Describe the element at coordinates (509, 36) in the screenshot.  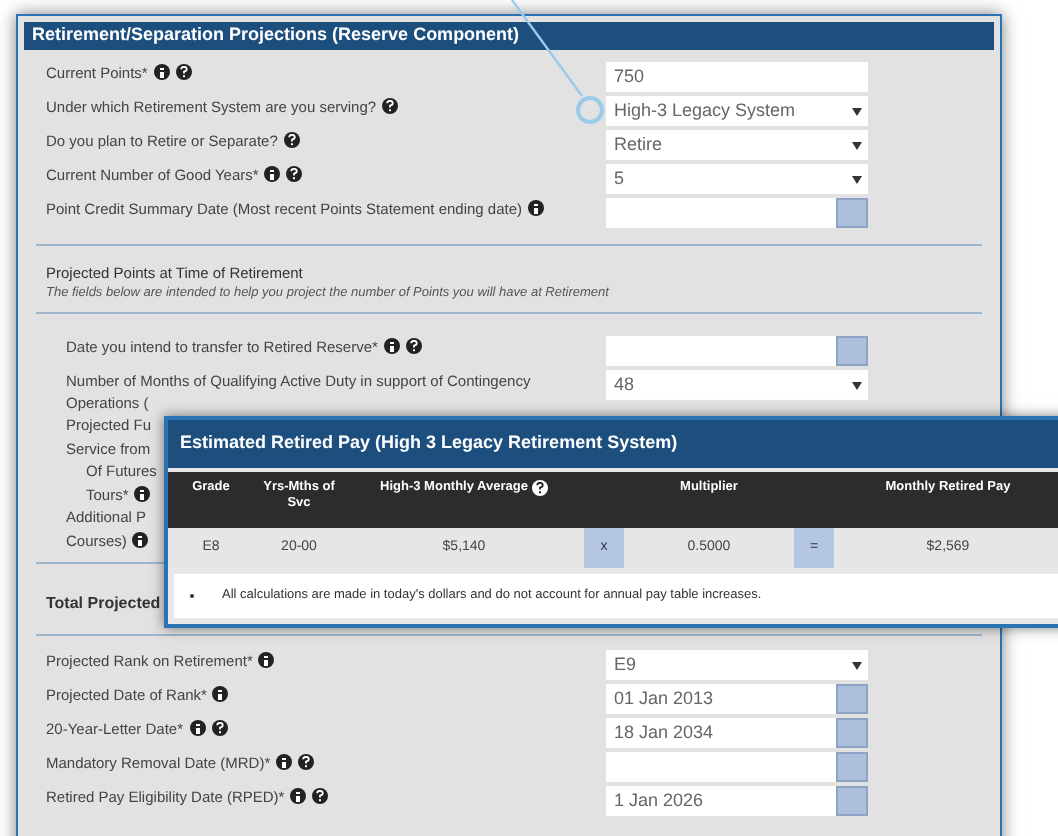
I see `panel-title: Retirement/Separation Projections (Reserve Component)` at that location.